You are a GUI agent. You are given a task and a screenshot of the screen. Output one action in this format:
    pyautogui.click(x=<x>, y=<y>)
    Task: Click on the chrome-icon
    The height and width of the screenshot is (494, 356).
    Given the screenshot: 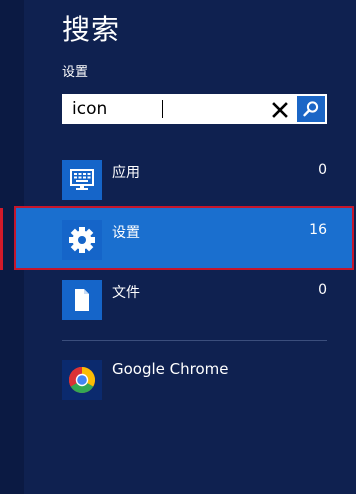 What is the action you would take?
    pyautogui.click(x=82, y=380)
    